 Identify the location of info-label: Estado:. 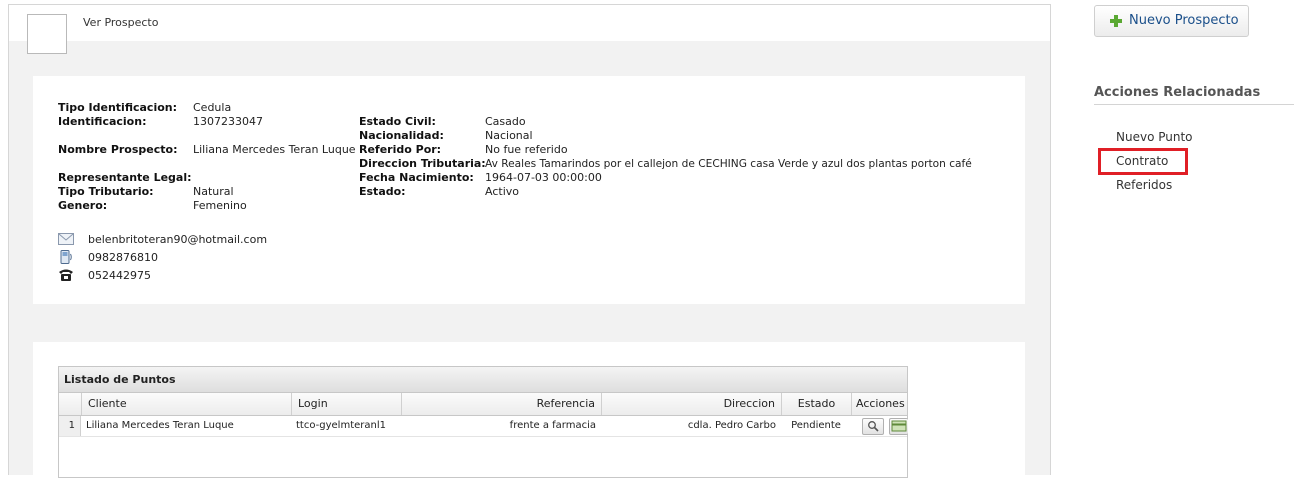
(382, 191).